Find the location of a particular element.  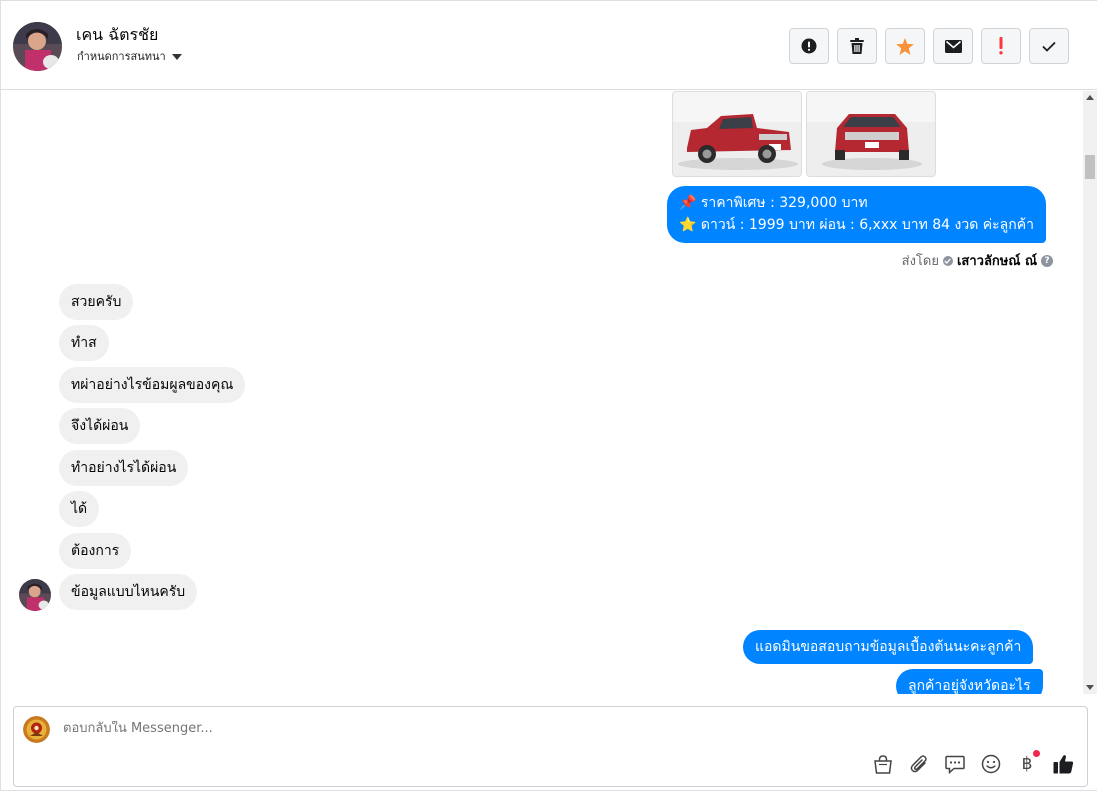

chat-bubble-icon is located at coordinates (955, 764).